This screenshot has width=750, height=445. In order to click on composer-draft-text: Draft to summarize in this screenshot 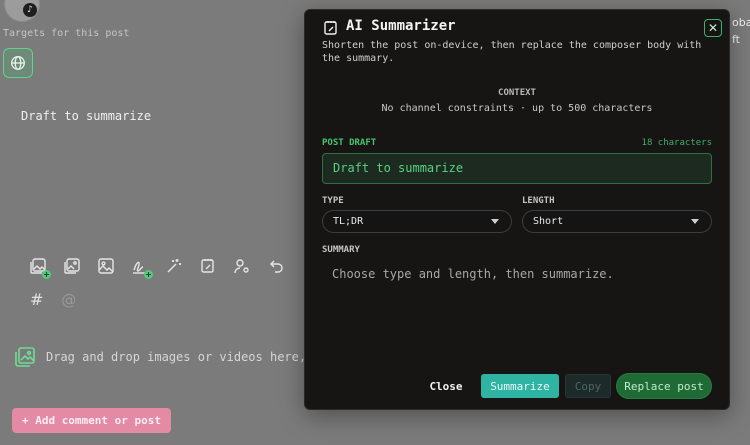, I will do `click(86, 116)`.